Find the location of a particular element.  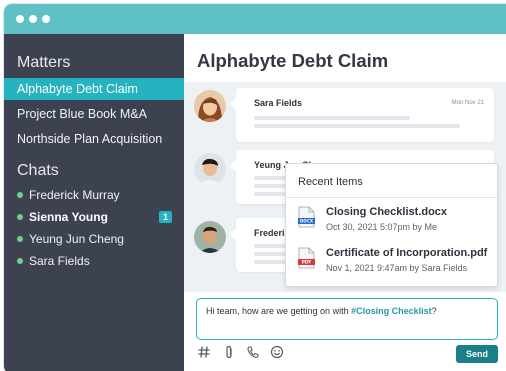

matter-item-northside: Northside Plan Acquisition is located at coordinates (94, 139).